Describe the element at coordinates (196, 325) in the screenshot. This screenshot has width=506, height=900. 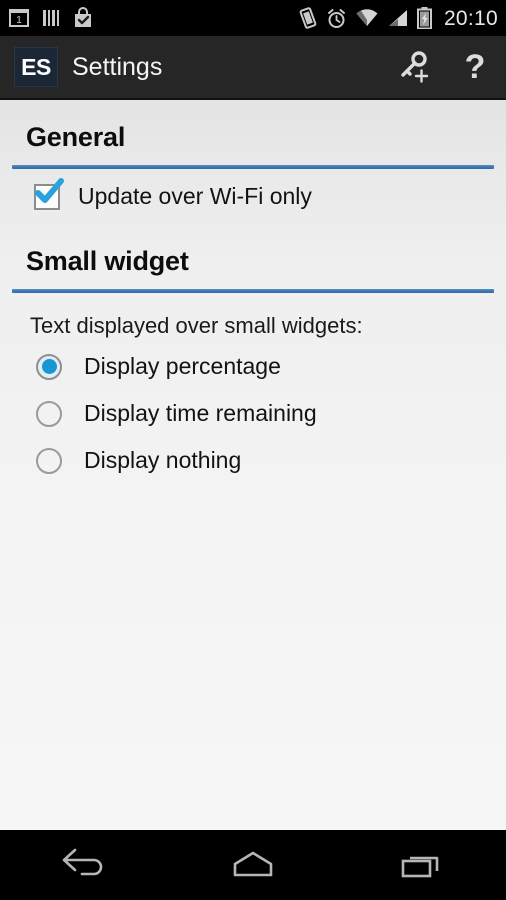
I see `small-widget-hint: Text displayed over small widgets:` at that location.